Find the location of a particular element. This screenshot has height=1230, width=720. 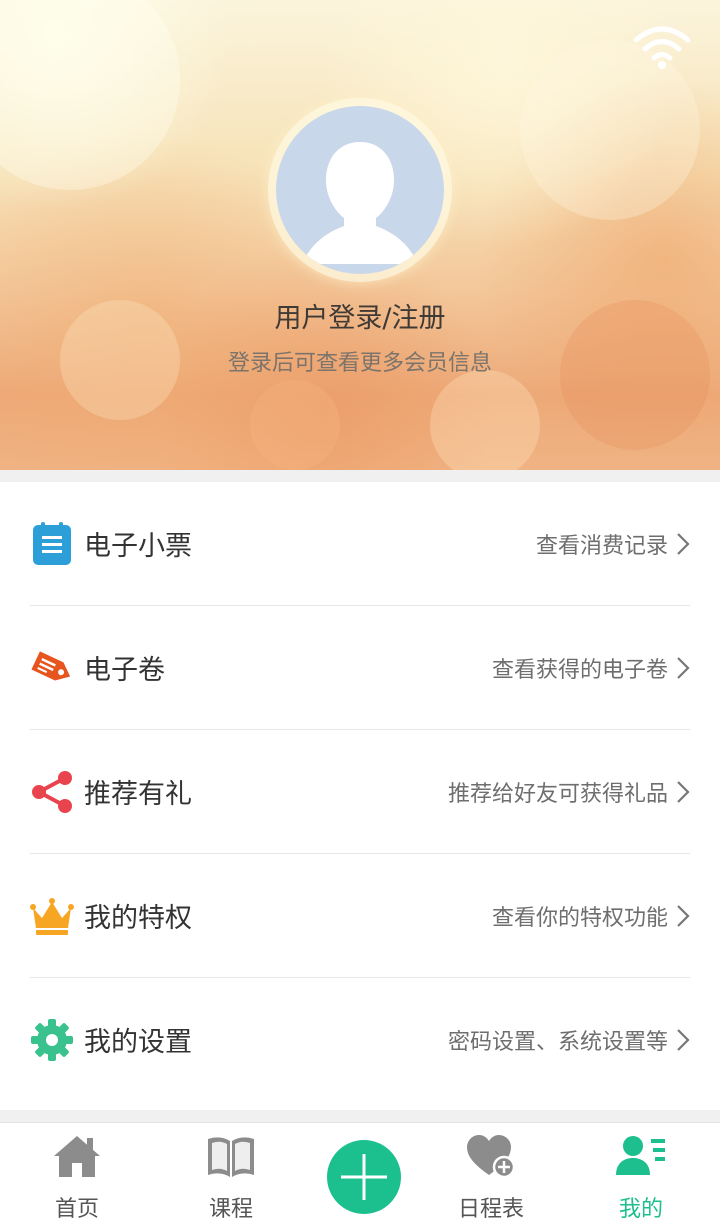

heart-add-icon is located at coordinates (491, 1157).